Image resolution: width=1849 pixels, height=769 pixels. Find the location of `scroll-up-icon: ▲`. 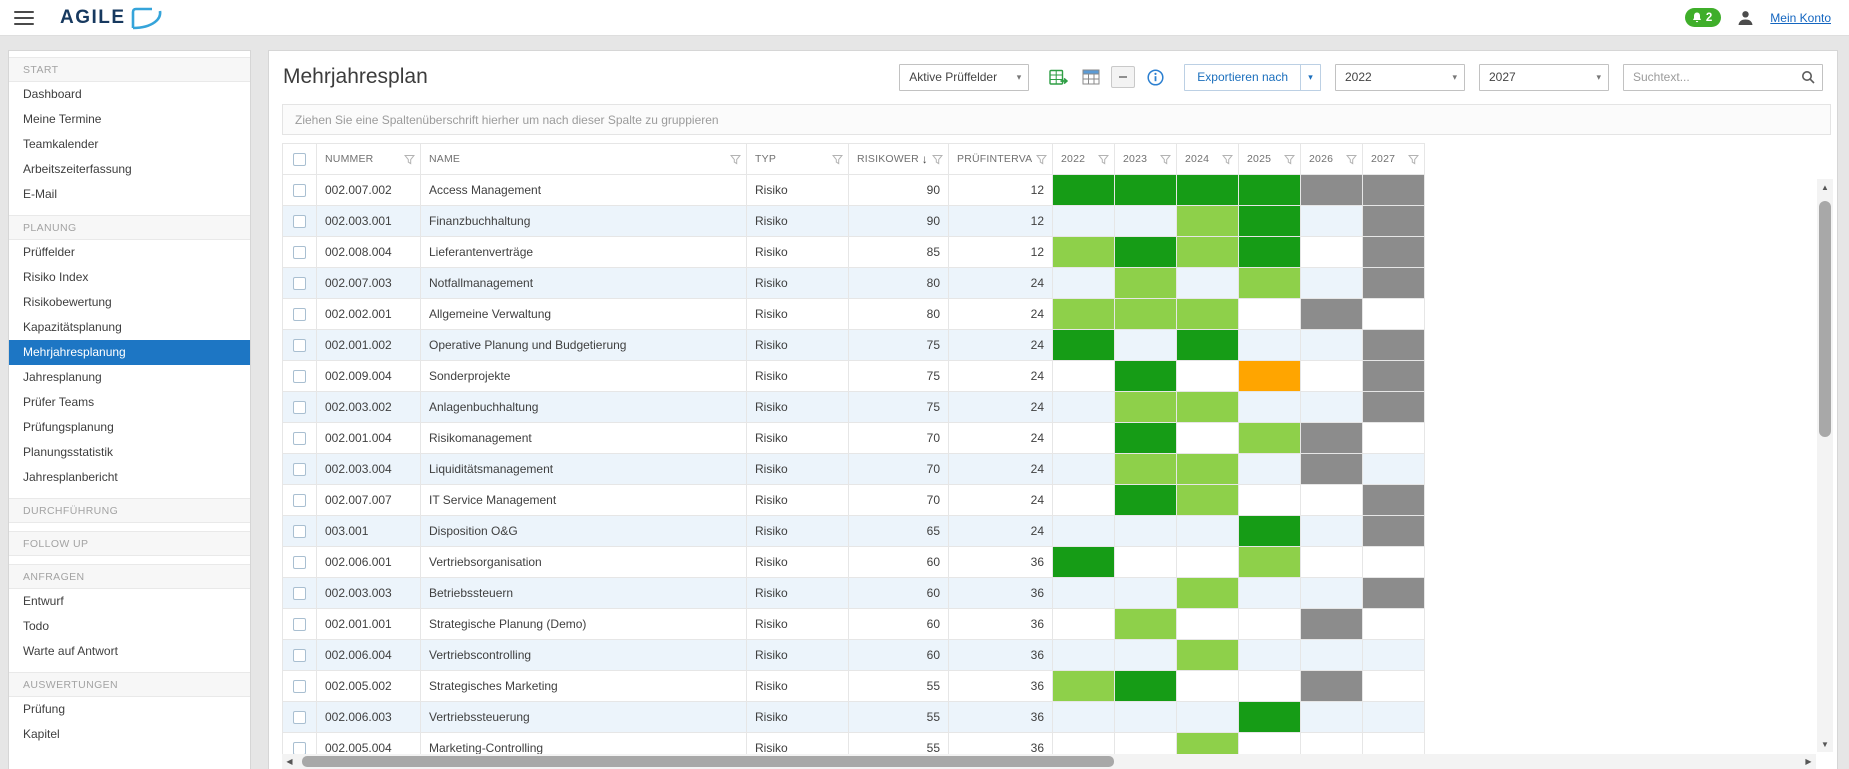

scroll-up-icon: ▲ is located at coordinates (1825, 187).